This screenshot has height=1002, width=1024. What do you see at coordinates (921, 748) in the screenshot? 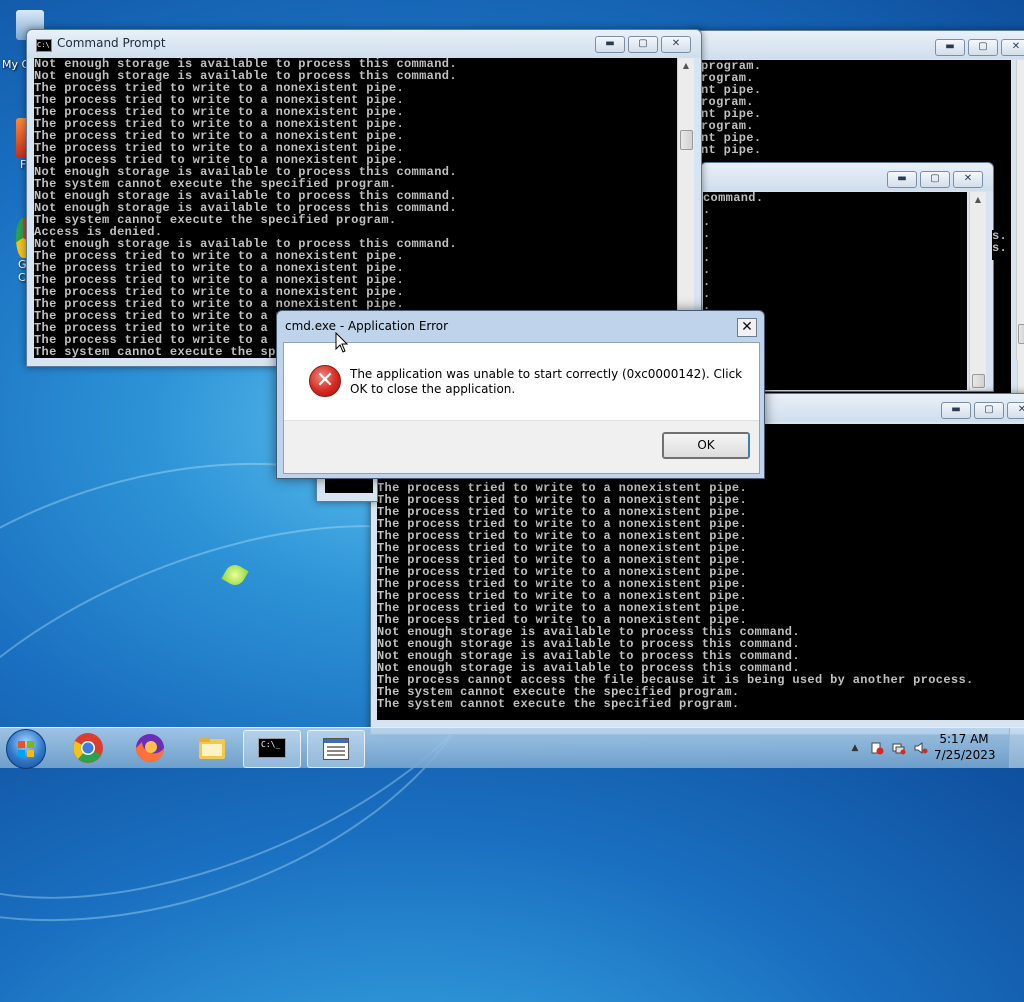
I see `volume-icon` at bounding box center [921, 748].